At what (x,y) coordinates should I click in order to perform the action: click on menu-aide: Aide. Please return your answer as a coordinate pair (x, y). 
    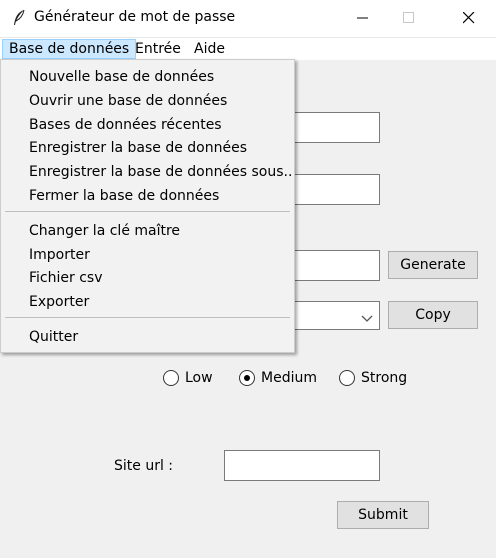
    Looking at the image, I should click on (209, 49).